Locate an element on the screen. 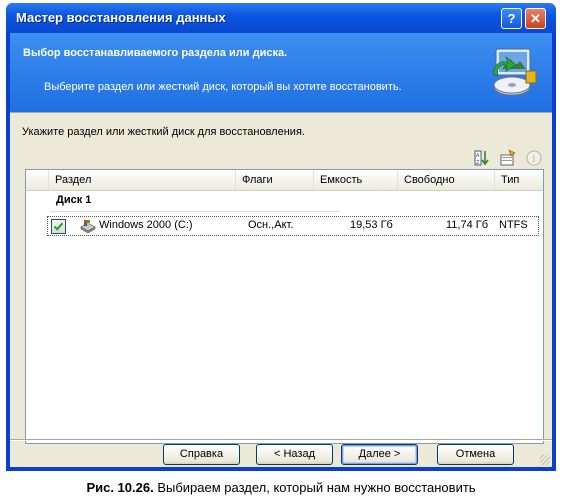 The width and height of the screenshot is (562, 504). partition-flags: Осн.,Акт. is located at coordinates (271, 225).